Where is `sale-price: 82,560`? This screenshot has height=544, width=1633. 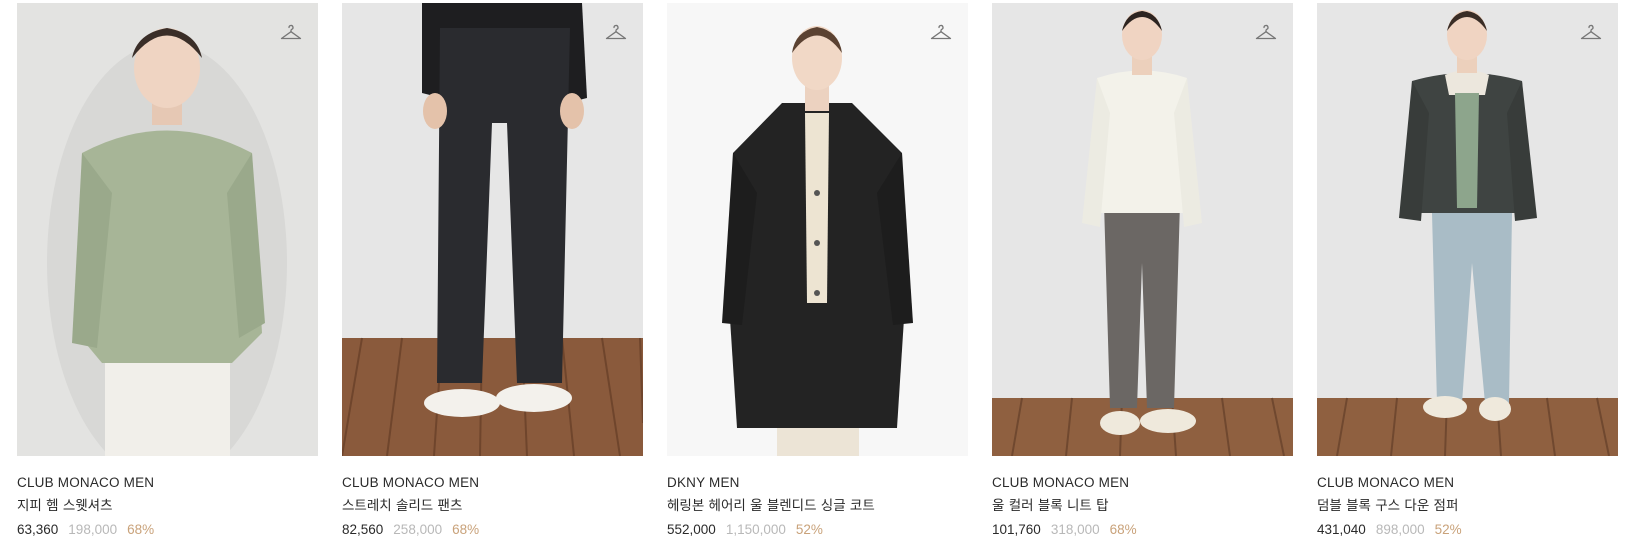
sale-price: 82,560 is located at coordinates (363, 529).